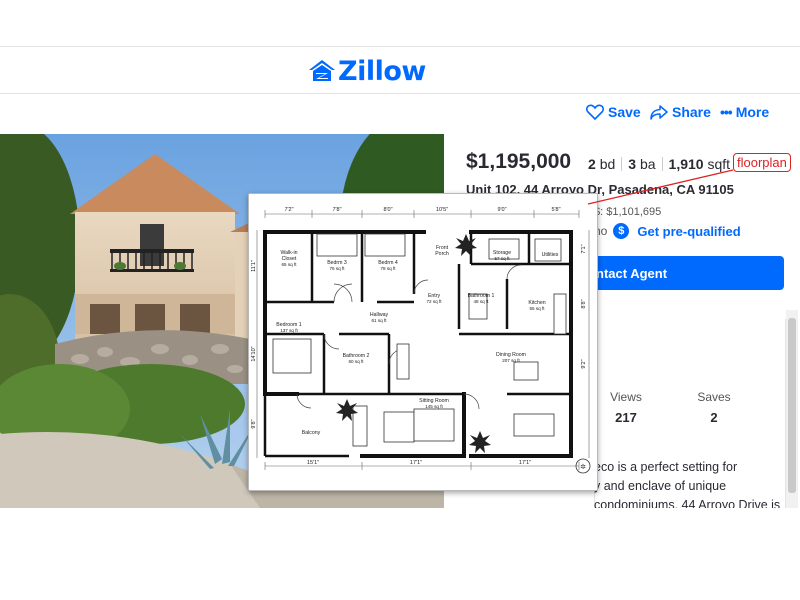 The width and height of the screenshot is (800, 600). What do you see at coordinates (336, 210) in the screenshot?
I see `dimension-label: 7'8"` at bounding box center [336, 210].